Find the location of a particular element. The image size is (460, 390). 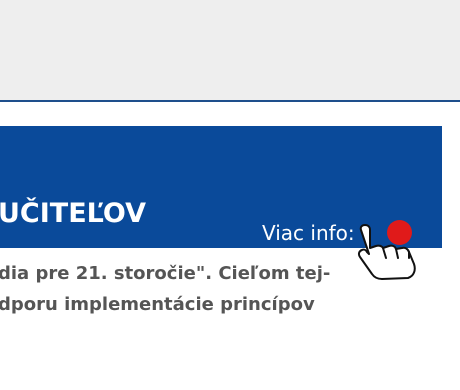

article-text-line: dporu implementácie princípov is located at coordinates (157, 304).